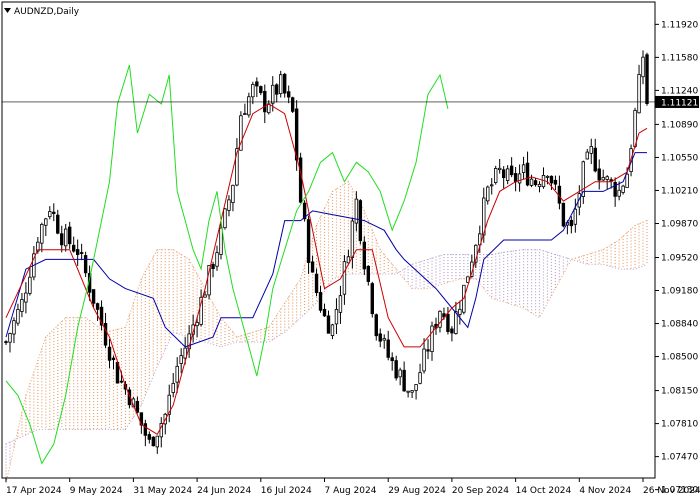  Describe the element at coordinates (679, 158) in the screenshot. I see `y-tick-label: 1.10550` at that location.